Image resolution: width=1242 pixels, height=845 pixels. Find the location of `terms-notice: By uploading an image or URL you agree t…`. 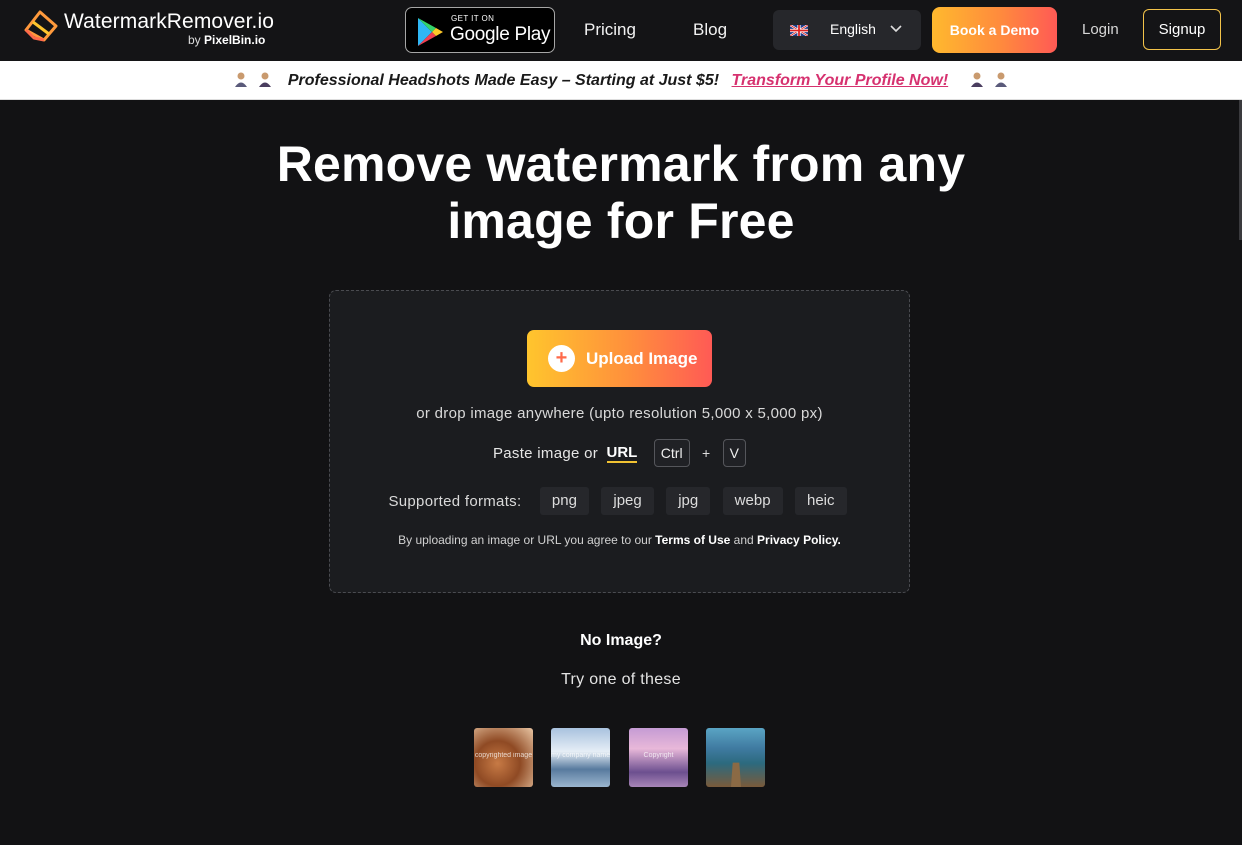

terms-notice: By uploading an image or URL you agree t… is located at coordinates (619, 540).